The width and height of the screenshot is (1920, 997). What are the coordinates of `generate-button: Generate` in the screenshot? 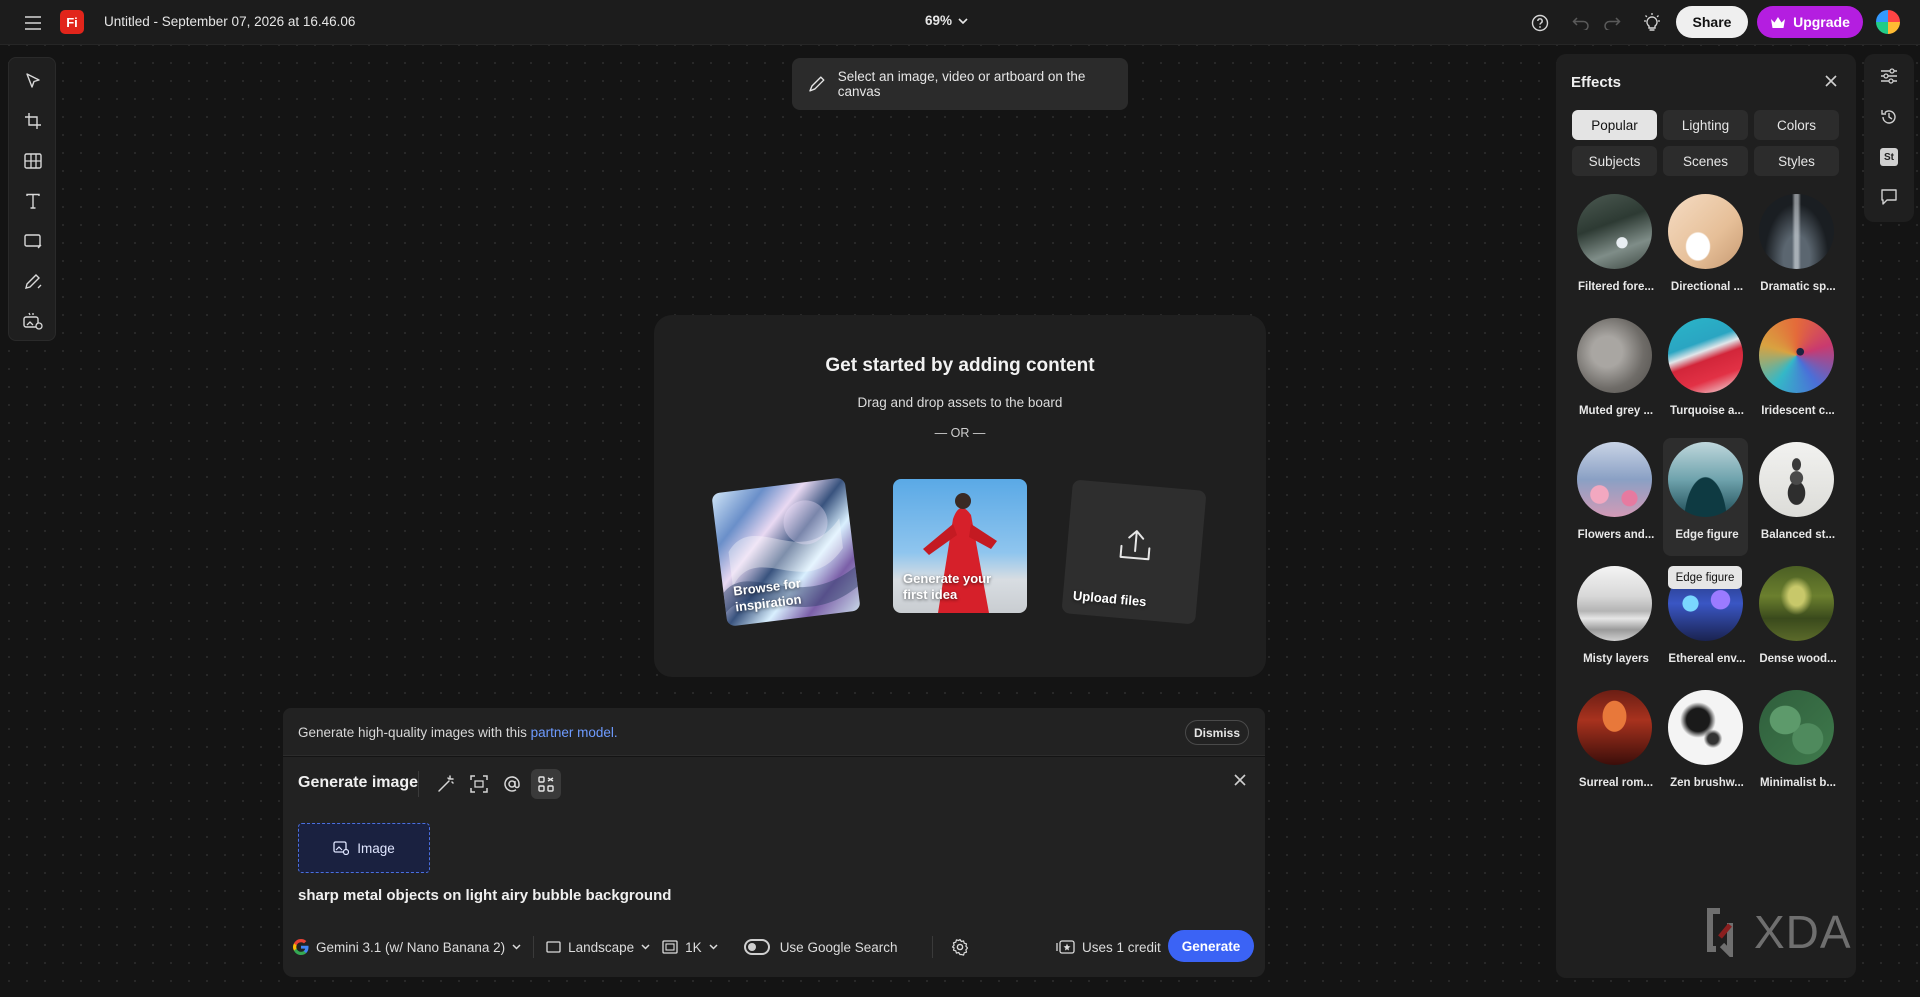 It's located at (1211, 946).